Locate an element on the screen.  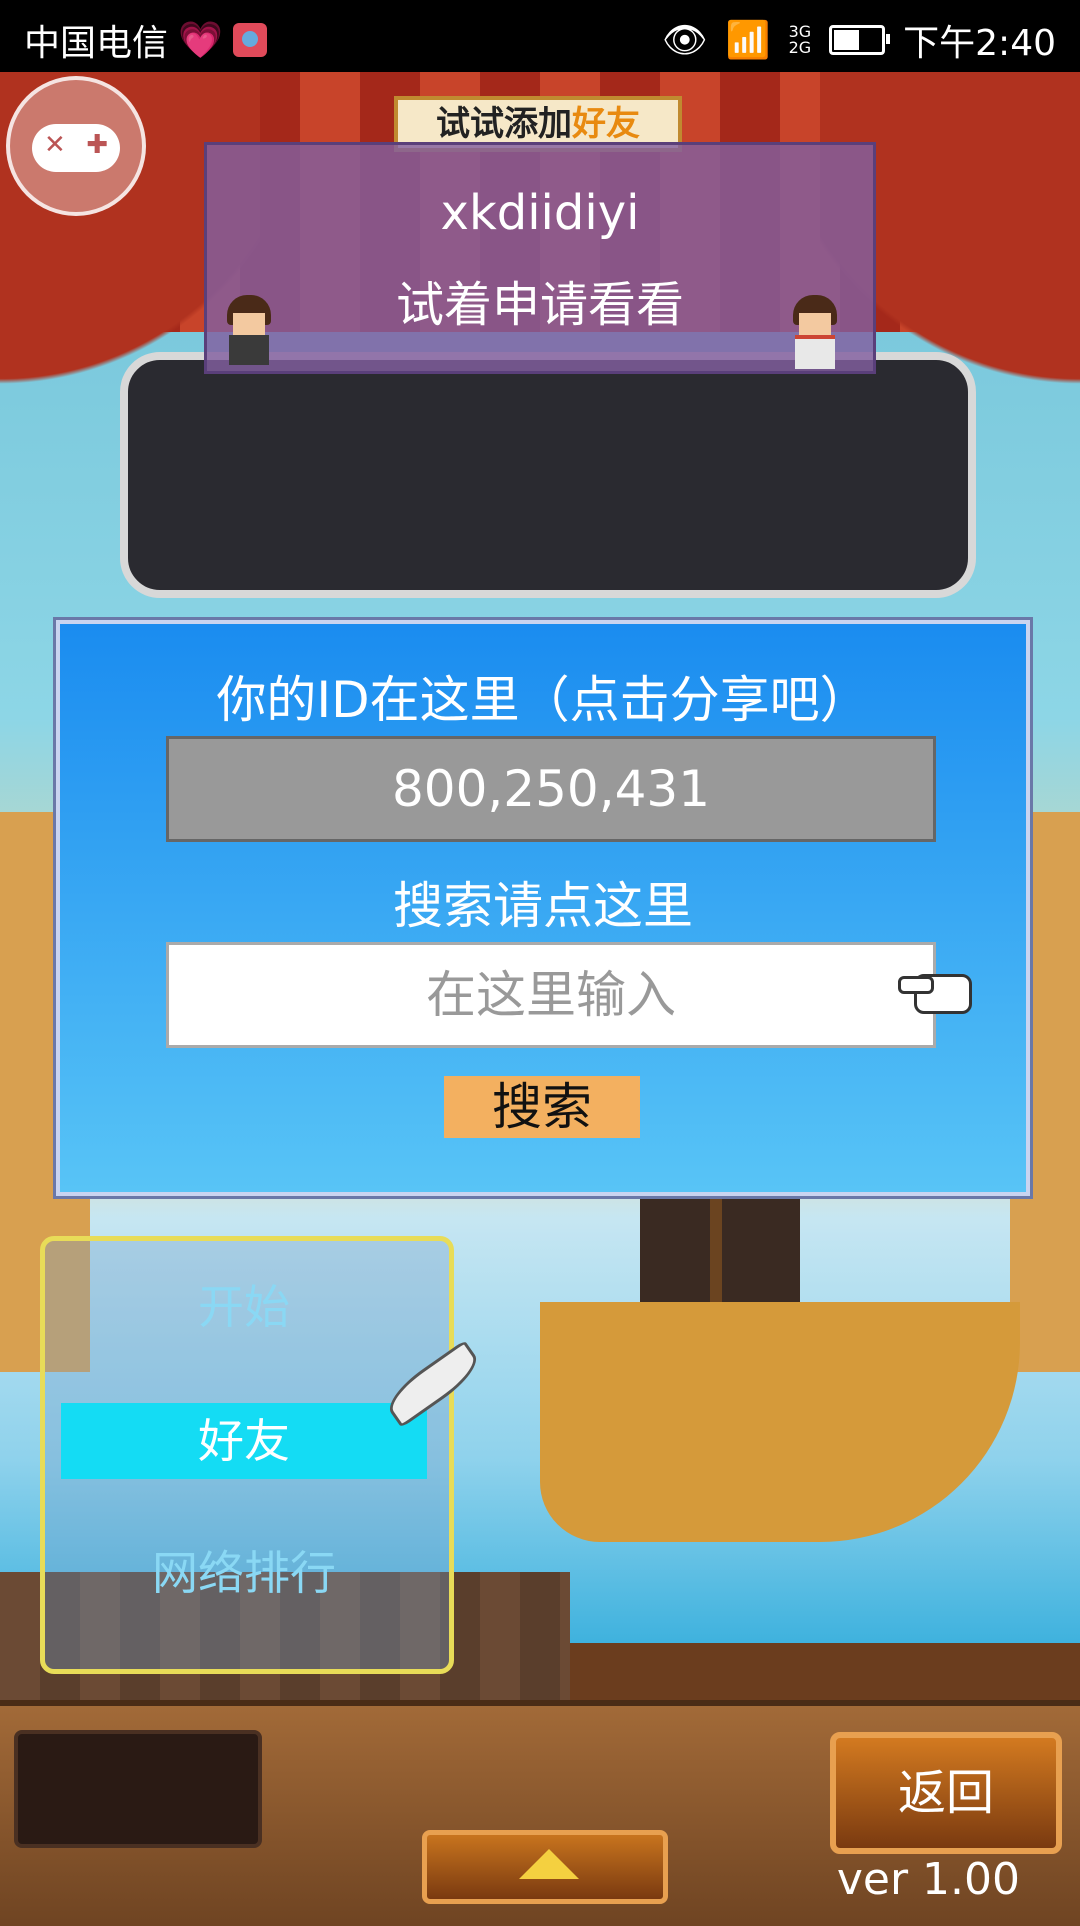
search-input: 在这里输入 is located at coordinates (551, 995).